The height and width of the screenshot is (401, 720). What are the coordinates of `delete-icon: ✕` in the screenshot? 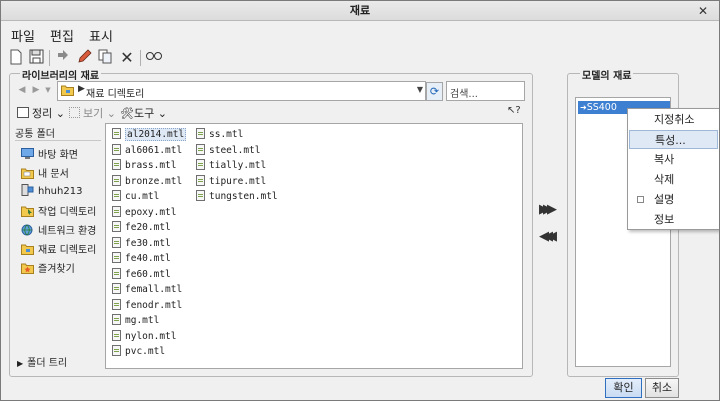 It's located at (127, 58).